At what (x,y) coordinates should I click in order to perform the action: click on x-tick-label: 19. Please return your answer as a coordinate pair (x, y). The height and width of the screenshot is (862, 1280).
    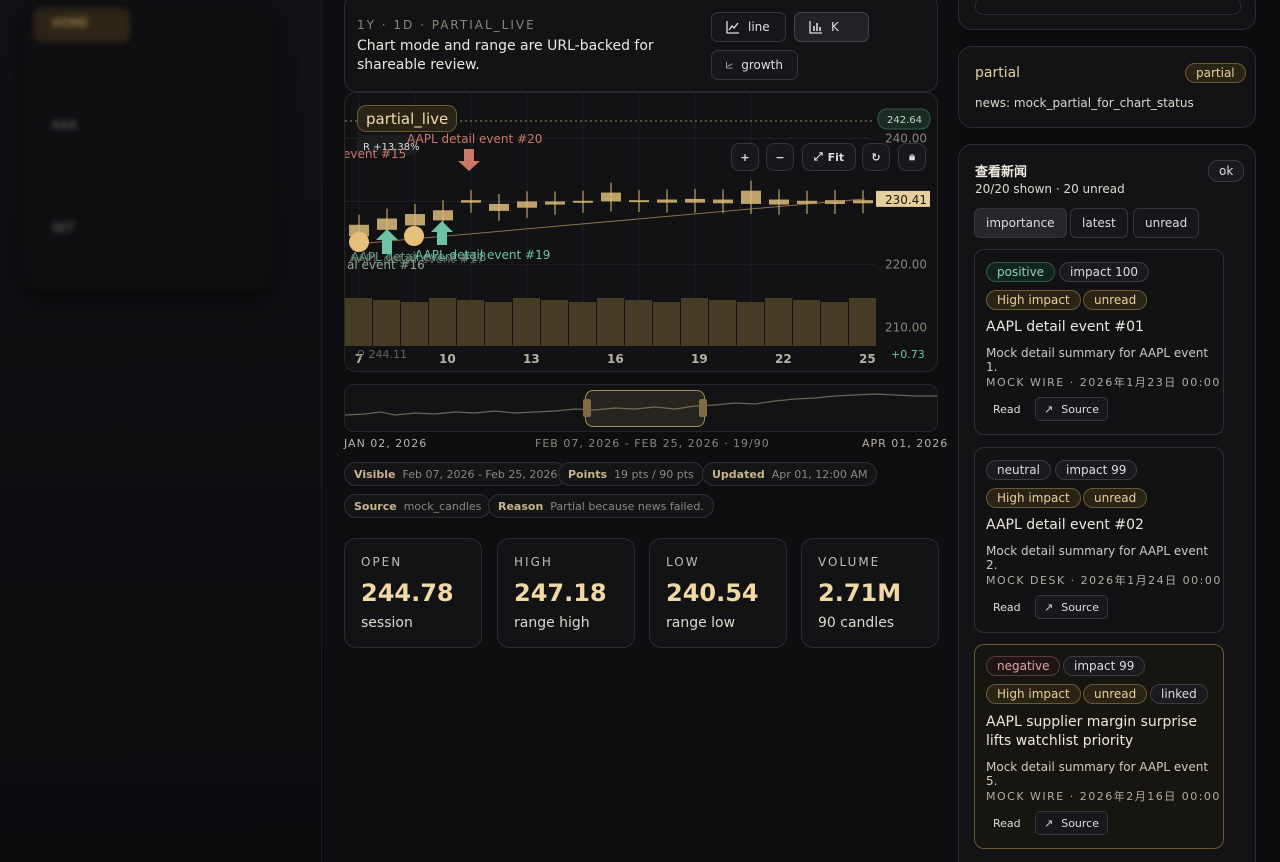
    Looking at the image, I should click on (699, 359).